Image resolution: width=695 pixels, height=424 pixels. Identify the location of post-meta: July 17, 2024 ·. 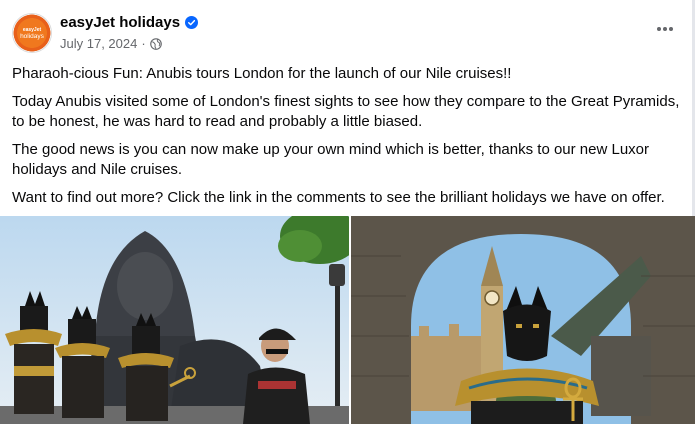
(111, 43).